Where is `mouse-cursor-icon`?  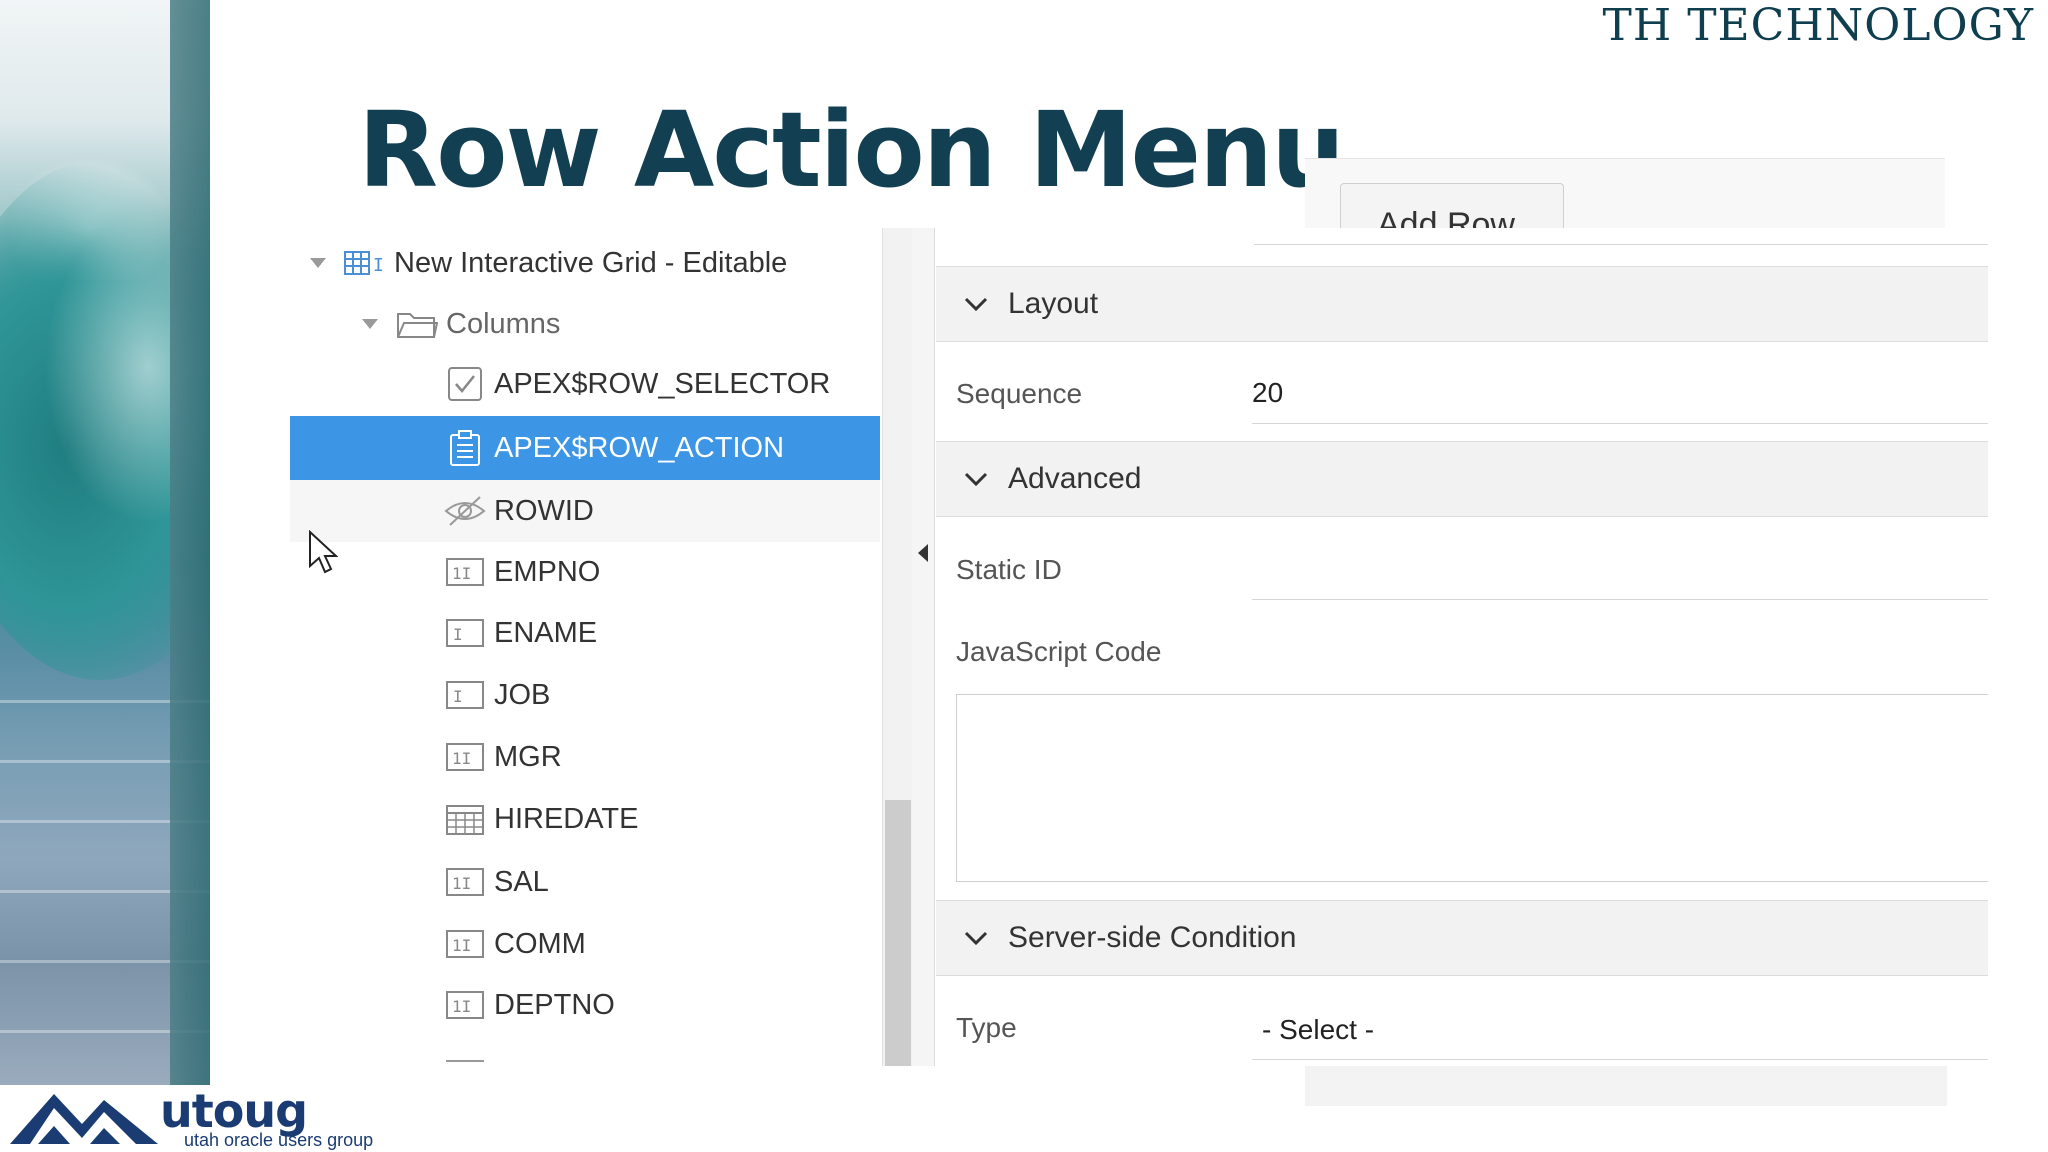 mouse-cursor-icon is located at coordinates (323, 552).